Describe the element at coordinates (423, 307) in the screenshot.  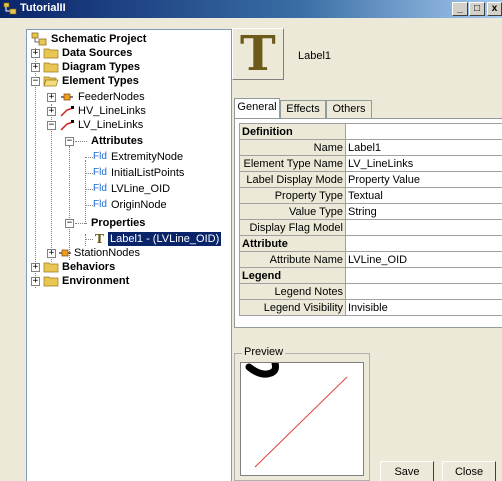
I see `grid-value: Invisible` at that location.